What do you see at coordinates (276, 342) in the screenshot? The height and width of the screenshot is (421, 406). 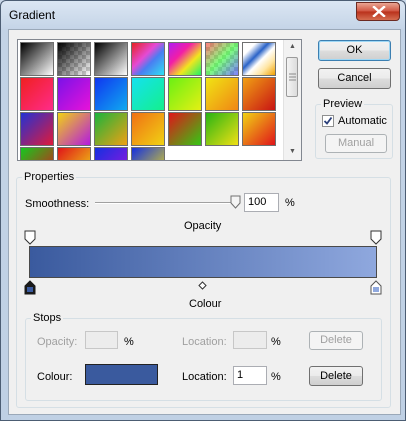 I see `opacity-location-unit: %` at bounding box center [276, 342].